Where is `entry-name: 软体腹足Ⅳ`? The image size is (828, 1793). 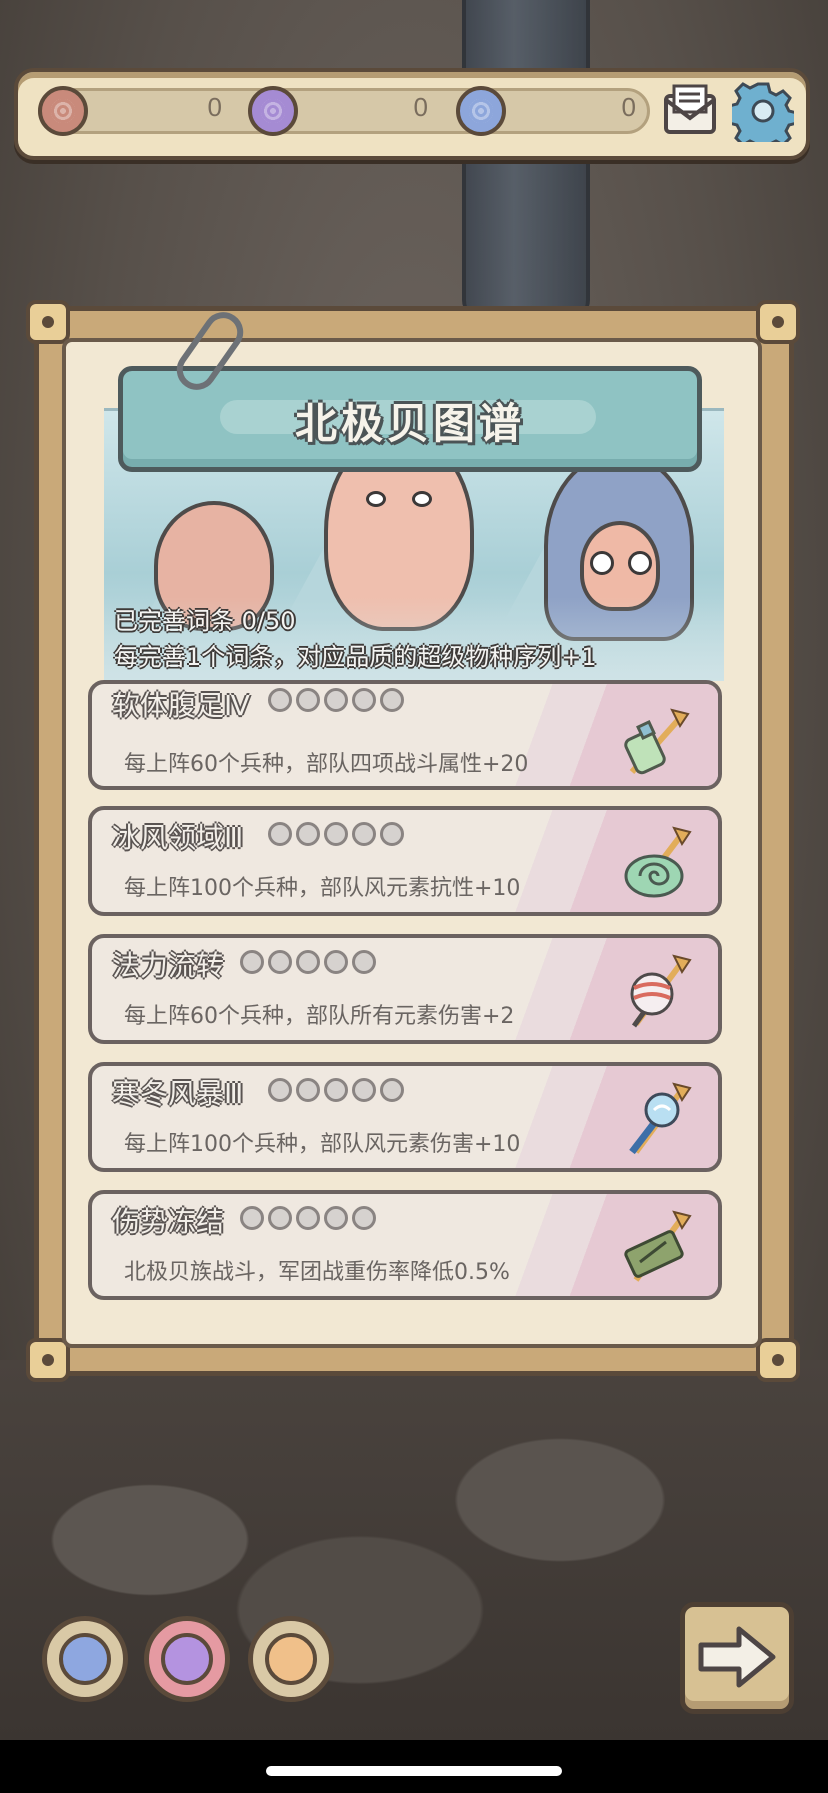
entry-name: 软体腹足Ⅳ is located at coordinates (181, 705).